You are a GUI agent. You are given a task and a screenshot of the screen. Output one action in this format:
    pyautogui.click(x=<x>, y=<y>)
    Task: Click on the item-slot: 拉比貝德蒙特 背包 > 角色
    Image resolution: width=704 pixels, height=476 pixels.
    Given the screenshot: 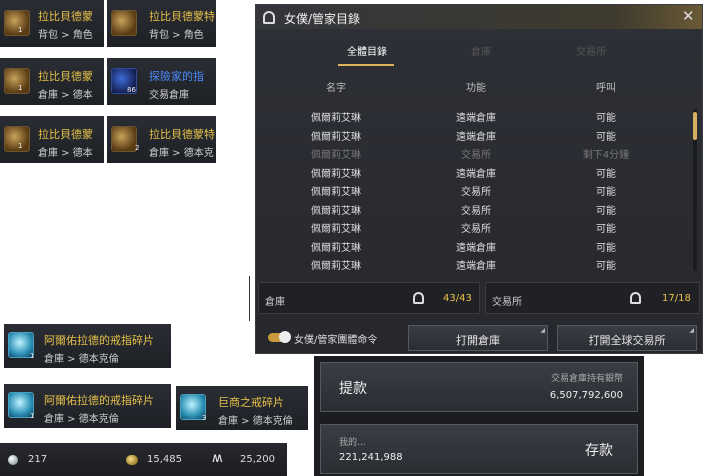 What is the action you would take?
    pyautogui.click(x=161, y=23)
    